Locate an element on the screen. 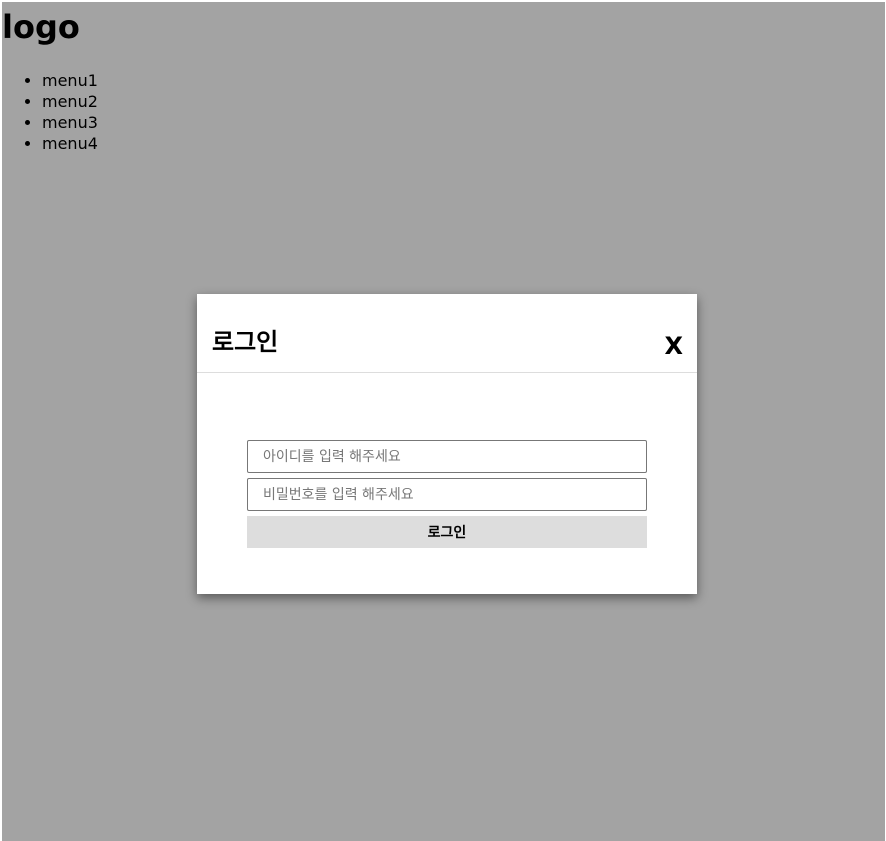 The height and width of the screenshot is (841, 886). modal-title: 로그인 is located at coordinates (245, 342).